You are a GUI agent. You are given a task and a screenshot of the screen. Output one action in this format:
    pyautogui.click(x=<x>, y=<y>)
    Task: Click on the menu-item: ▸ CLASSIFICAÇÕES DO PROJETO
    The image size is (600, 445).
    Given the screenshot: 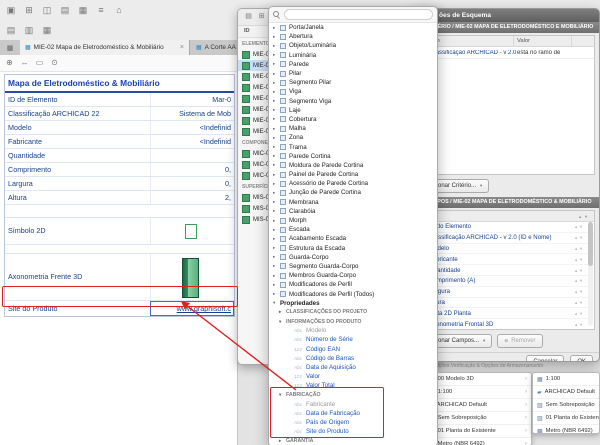 What is the action you would take?
    pyautogui.click(x=353, y=312)
    